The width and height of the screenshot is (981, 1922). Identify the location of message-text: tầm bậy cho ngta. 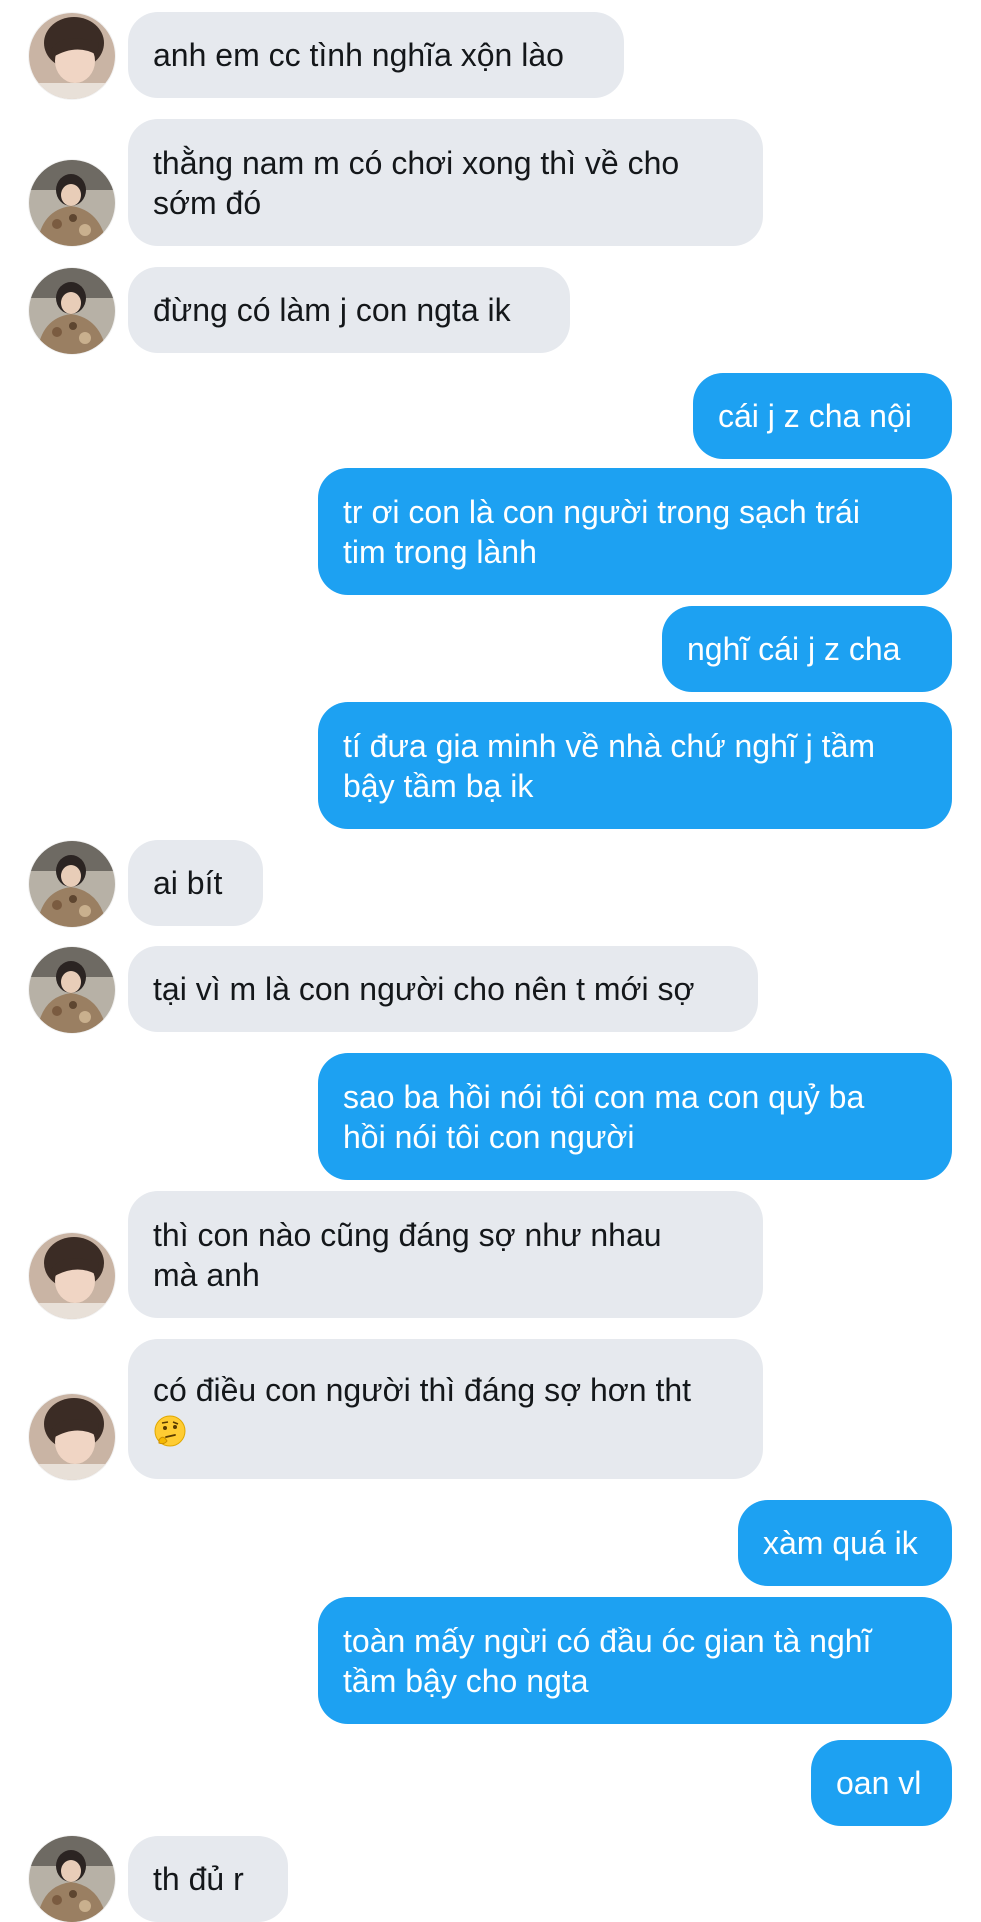
(466, 1680).